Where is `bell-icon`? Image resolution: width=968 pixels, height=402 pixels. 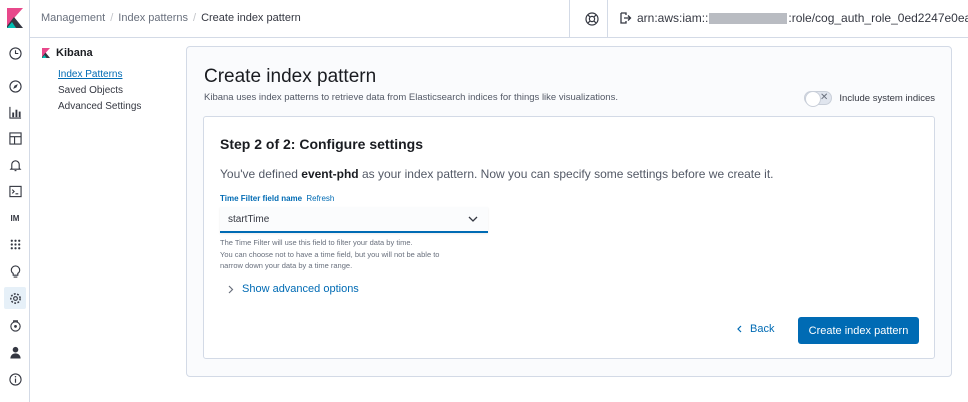 bell-icon is located at coordinates (15, 165).